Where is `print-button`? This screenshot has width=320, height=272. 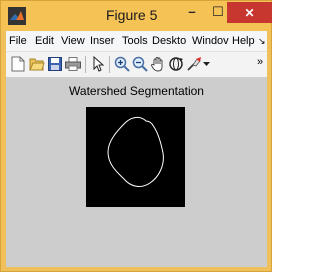
print-button is located at coordinates (73, 64).